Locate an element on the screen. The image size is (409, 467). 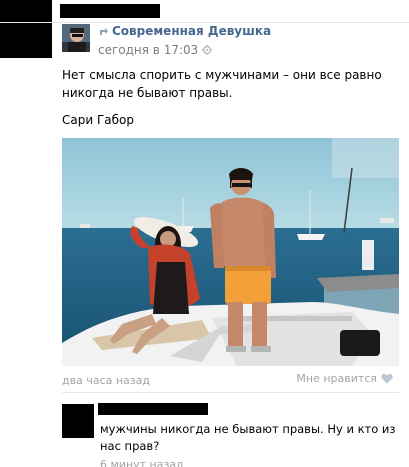
quote-author: Сари Габор is located at coordinates (98, 120).